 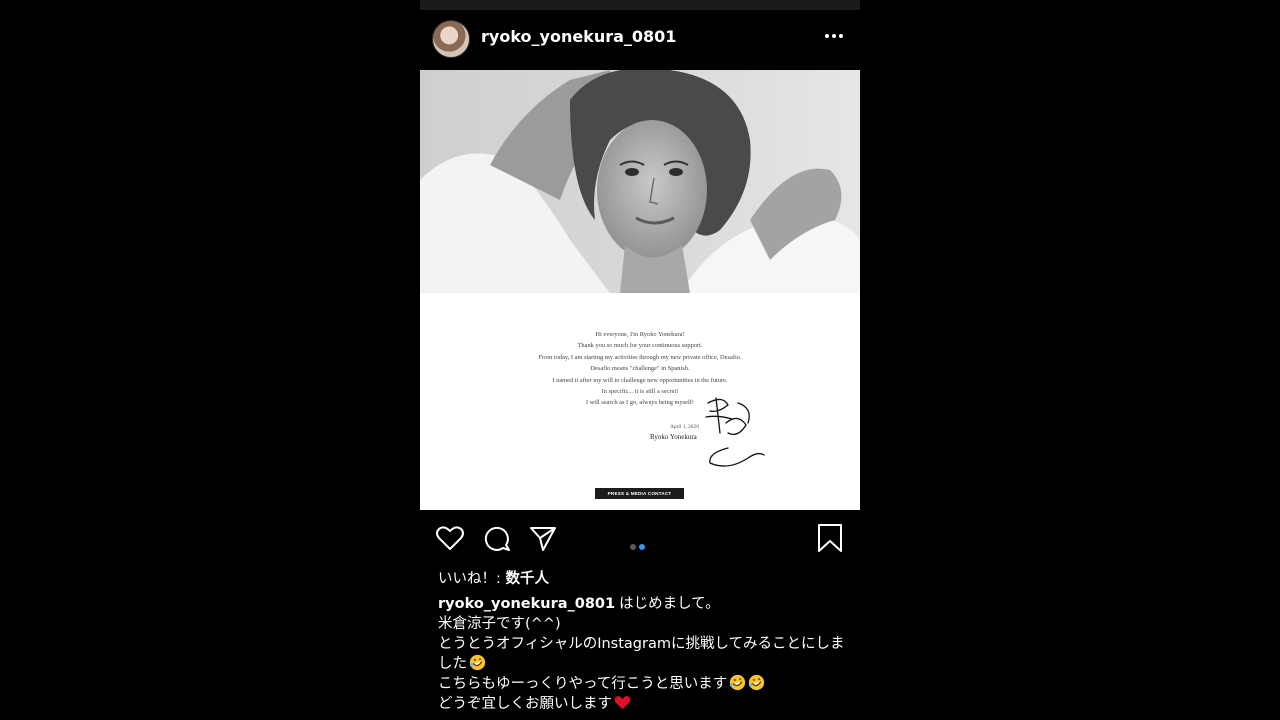 I want to click on letter-name: Ryoko Yonekura, so click(x=673, y=437).